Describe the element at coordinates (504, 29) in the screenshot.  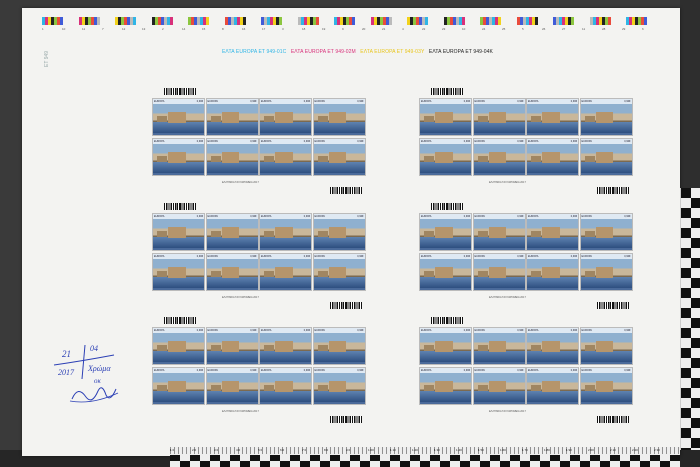
I see `color-bar-number: 25` at that location.